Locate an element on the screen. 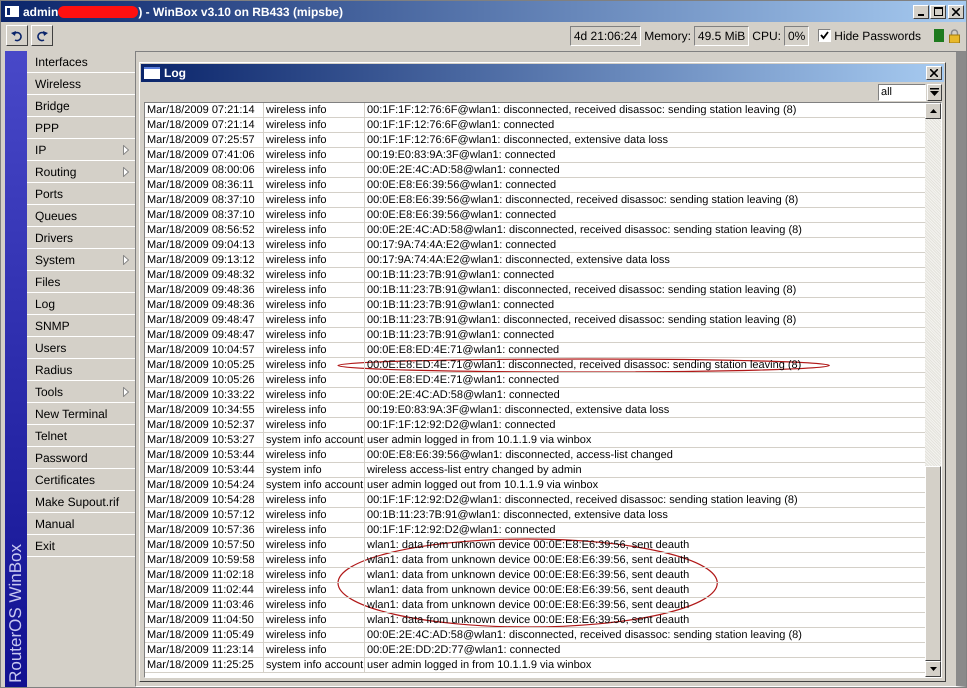 The image size is (967, 688). time-cell: Mar/18/2009 10:59:58 is located at coordinates (201, 560).